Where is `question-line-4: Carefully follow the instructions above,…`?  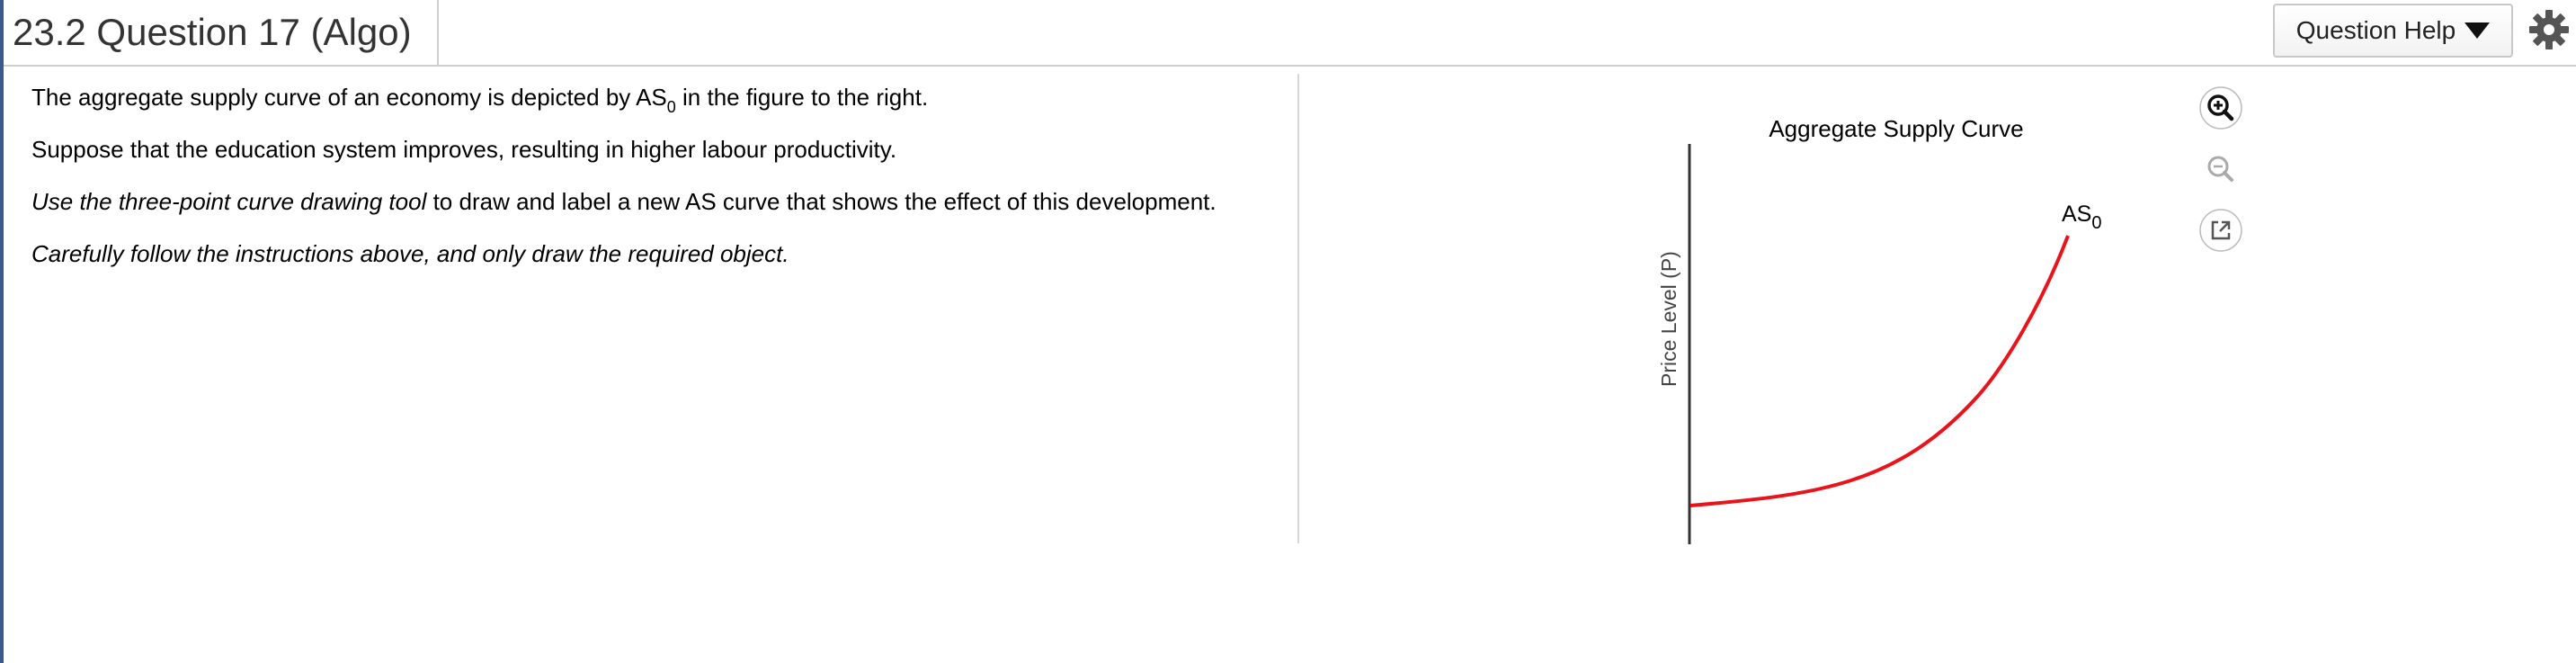 question-line-4: Carefully follow the instructions above,… is located at coordinates (410, 254).